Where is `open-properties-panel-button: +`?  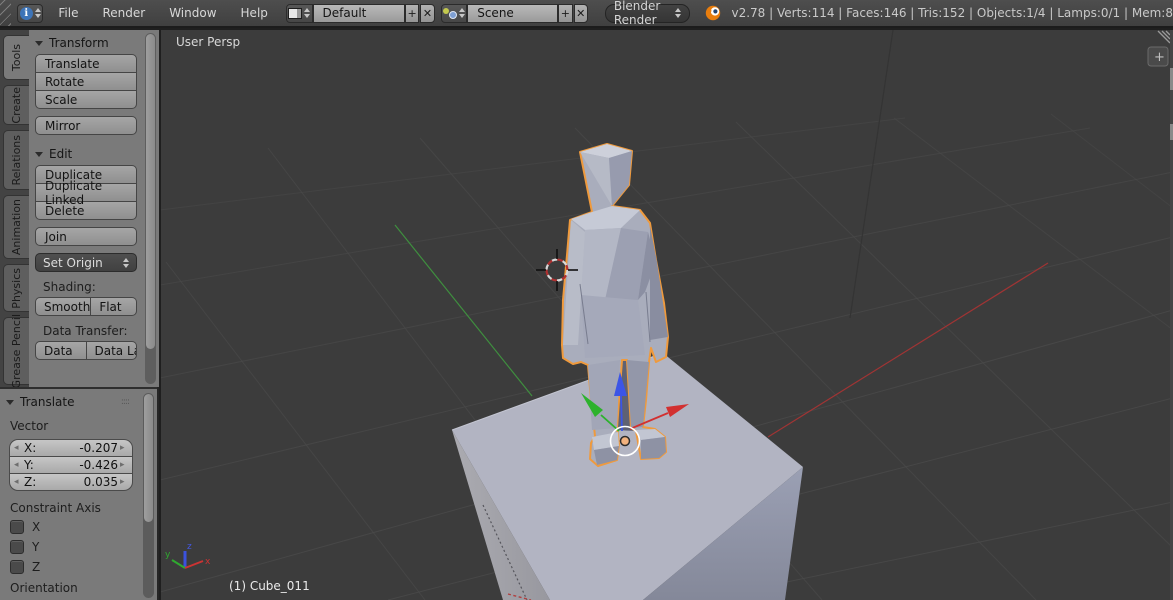
open-properties-panel-button: + is located at coordinates (1158, 56).